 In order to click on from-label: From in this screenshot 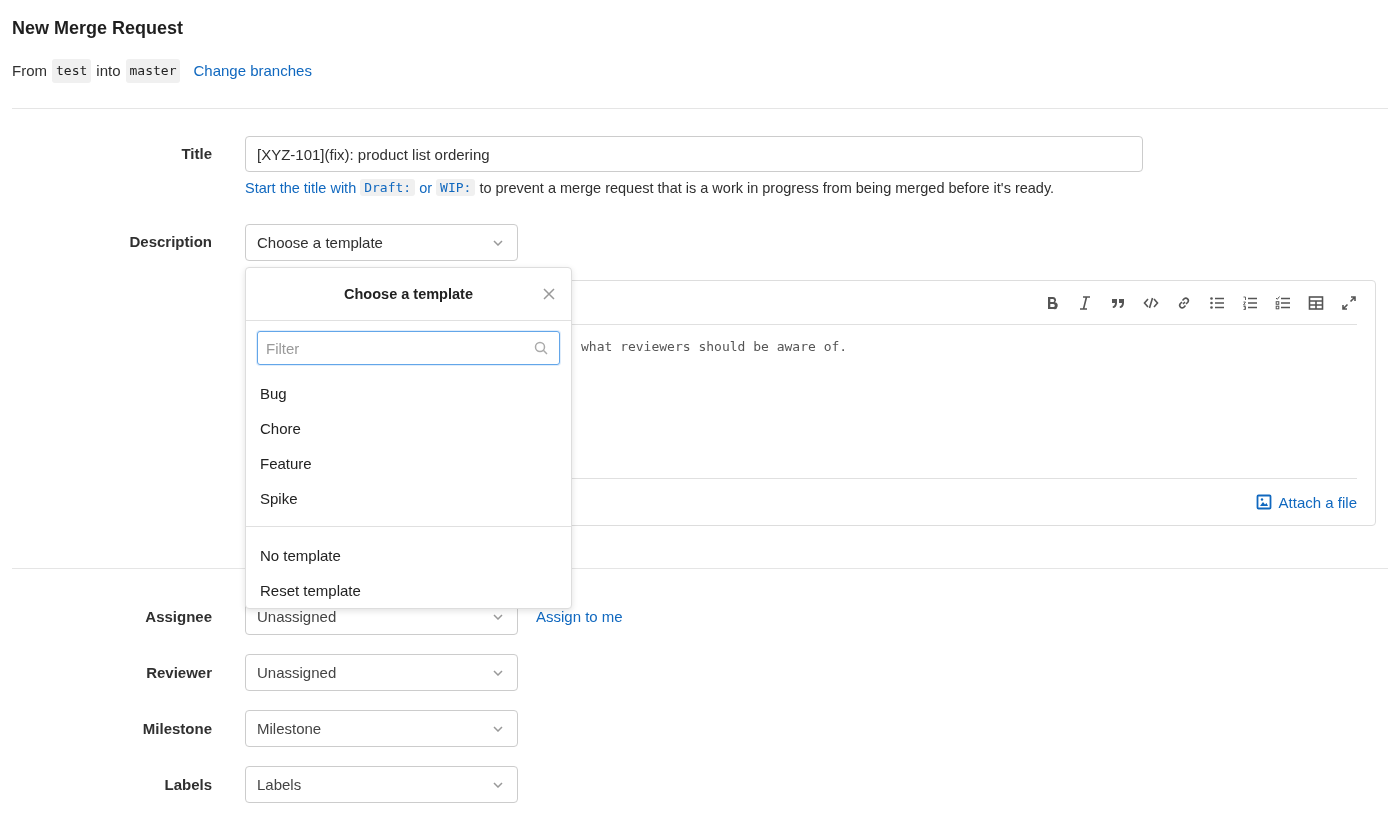, I will do `click(29, 71)`.